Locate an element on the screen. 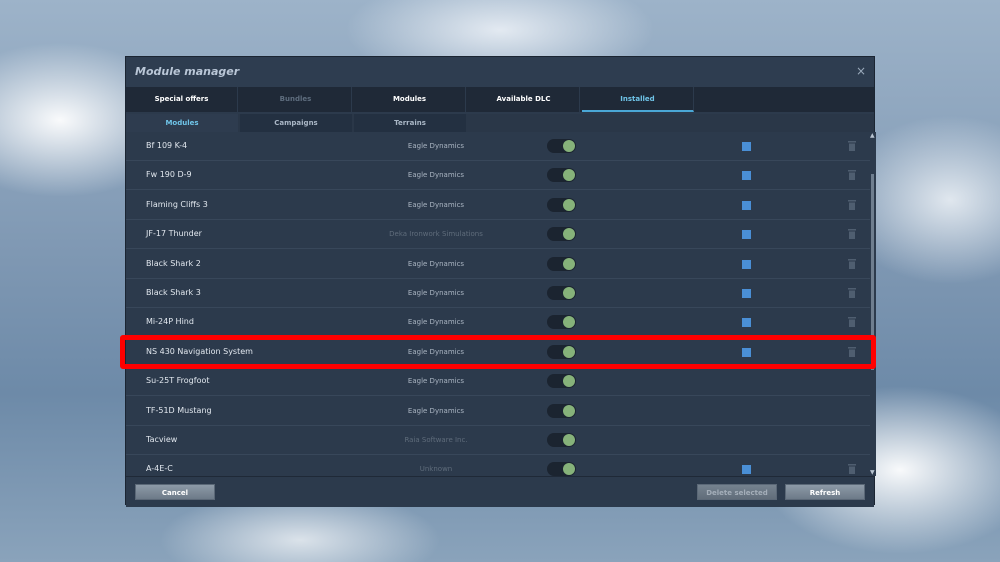 Image resolution: width=1000 pixels, height=562 pixels. tab-modules: Modules is located at coordinates (410, 99).